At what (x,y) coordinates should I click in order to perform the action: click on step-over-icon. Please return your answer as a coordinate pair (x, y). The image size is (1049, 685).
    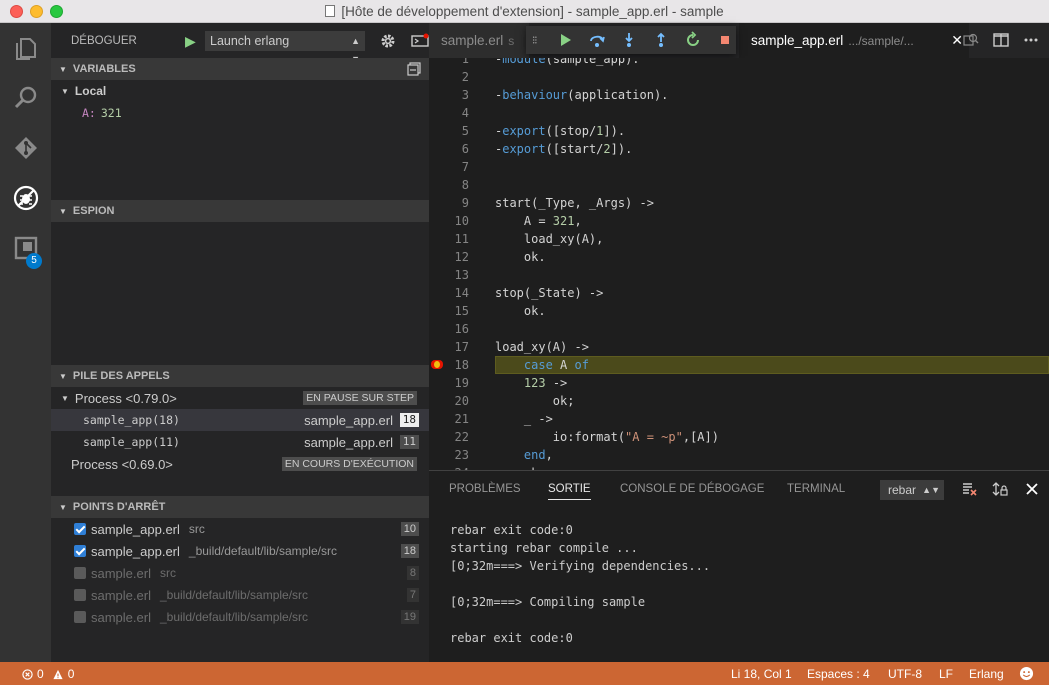
    Looking at the image, I should click on (597, 40).